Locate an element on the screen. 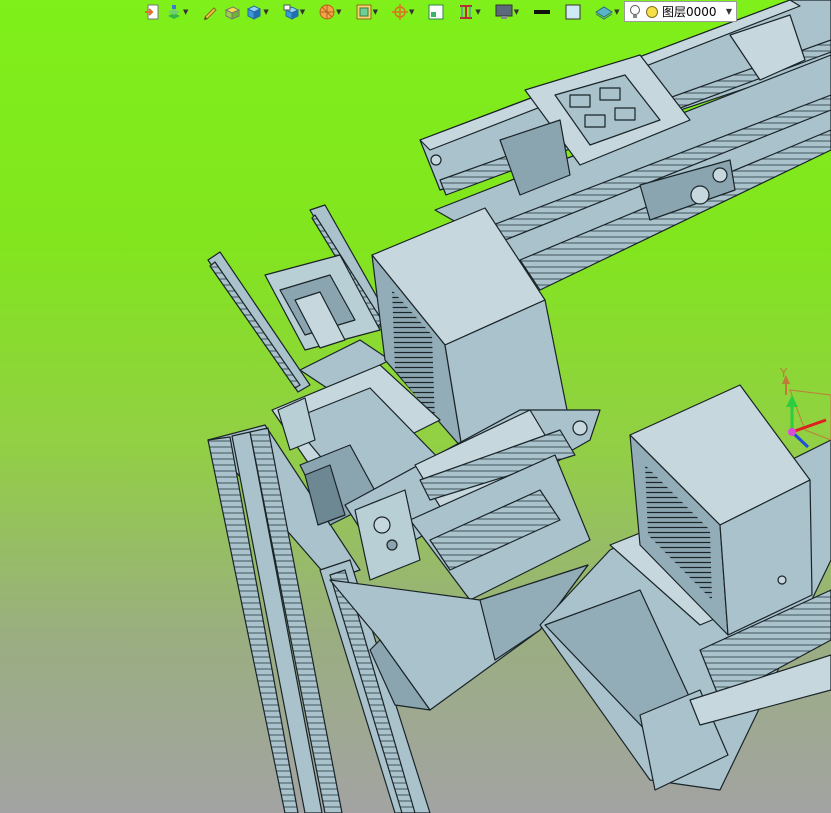 This screenshot has width=831, height=813. bracket-icon is located at coordinates (466, 12).